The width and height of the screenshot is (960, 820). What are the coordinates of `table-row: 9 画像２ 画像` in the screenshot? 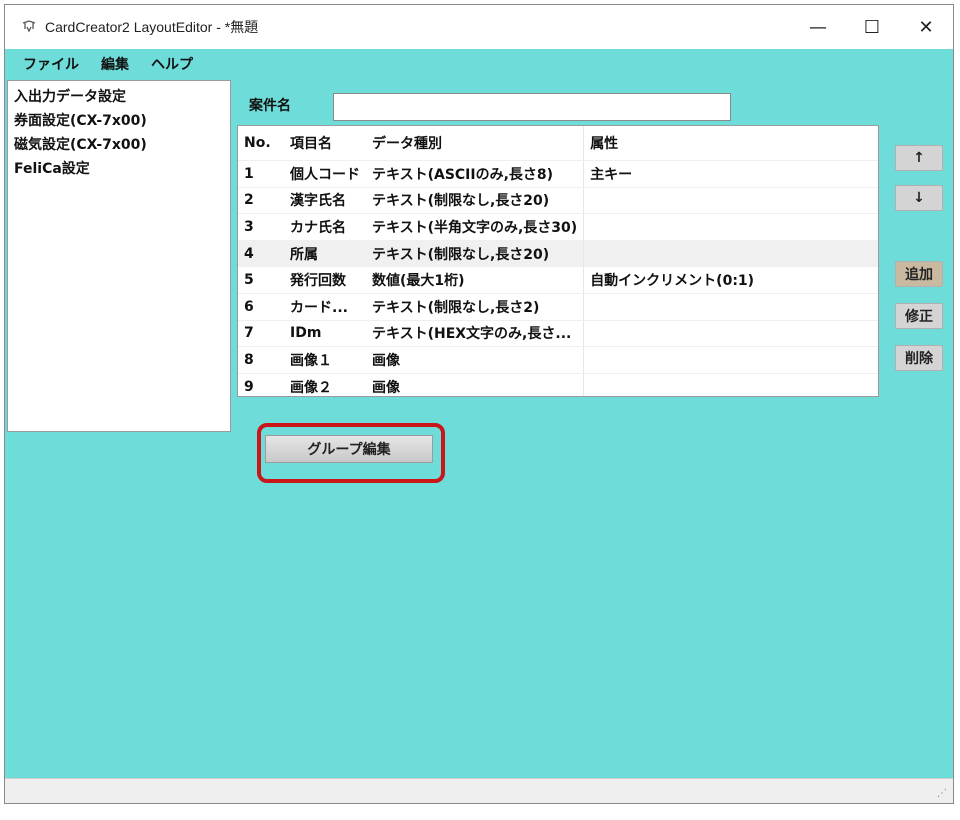 It's located at (558, 384).